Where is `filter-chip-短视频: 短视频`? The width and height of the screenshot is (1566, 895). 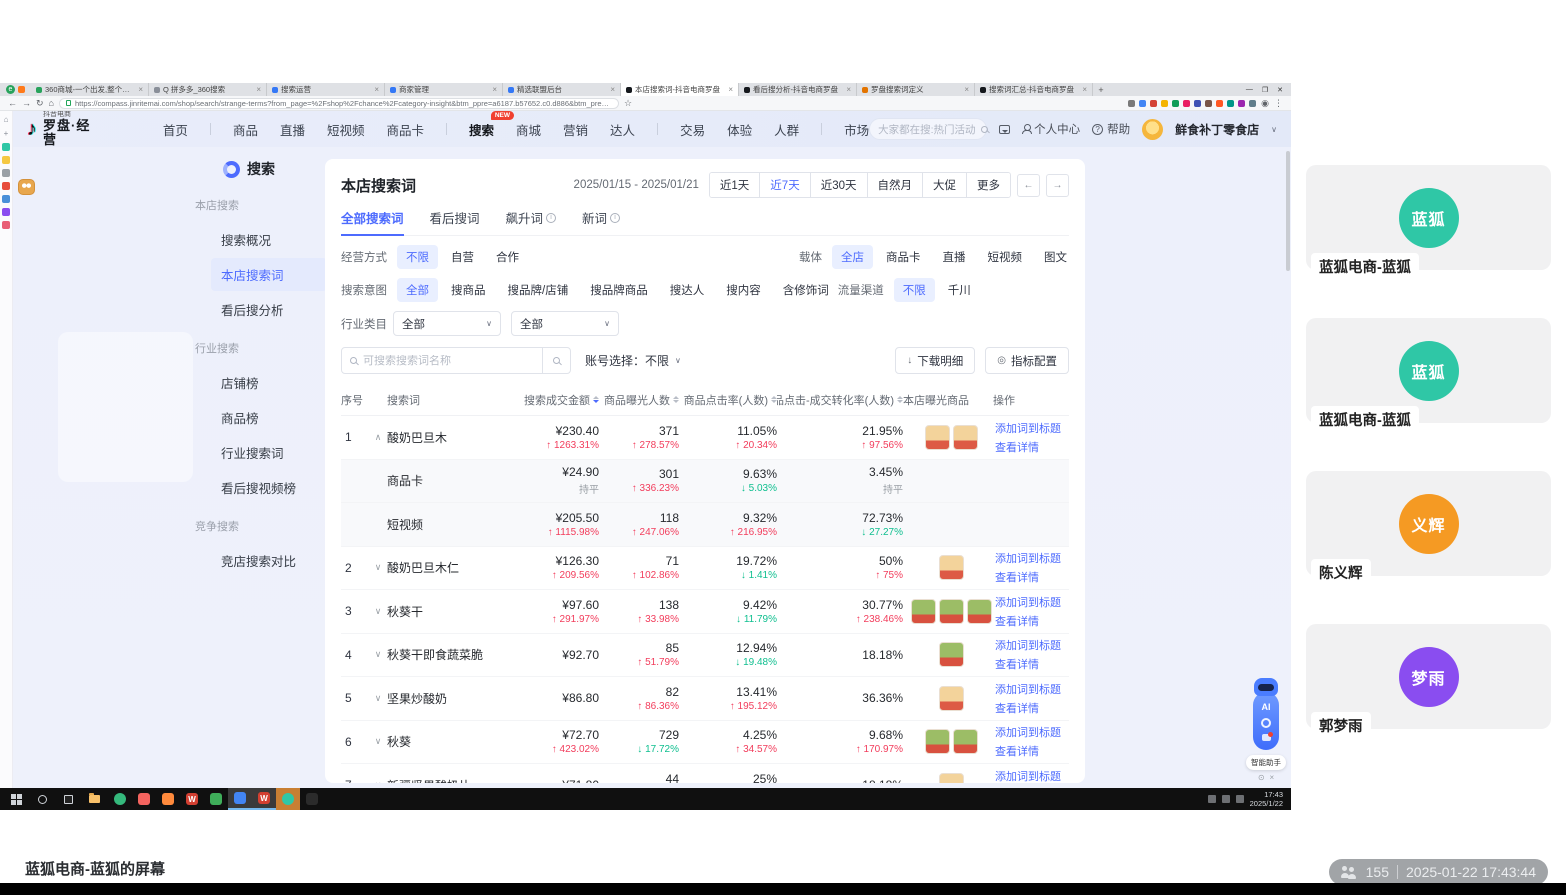
filter-chip-短视频: 短视频 is located at coordinates (1005, 257).